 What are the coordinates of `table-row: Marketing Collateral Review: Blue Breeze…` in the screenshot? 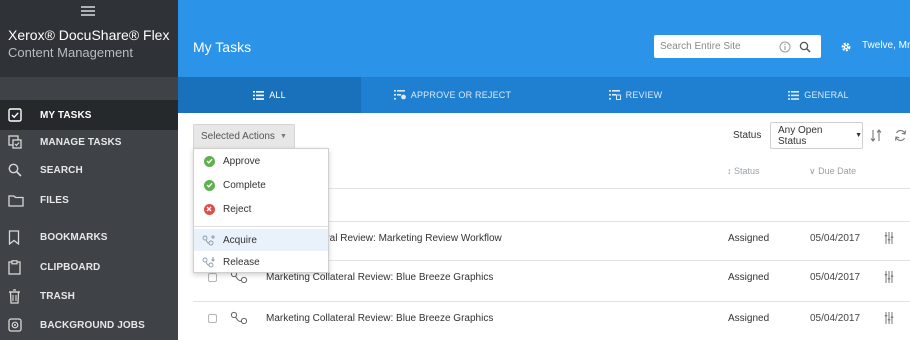 It's located at (544, 319).